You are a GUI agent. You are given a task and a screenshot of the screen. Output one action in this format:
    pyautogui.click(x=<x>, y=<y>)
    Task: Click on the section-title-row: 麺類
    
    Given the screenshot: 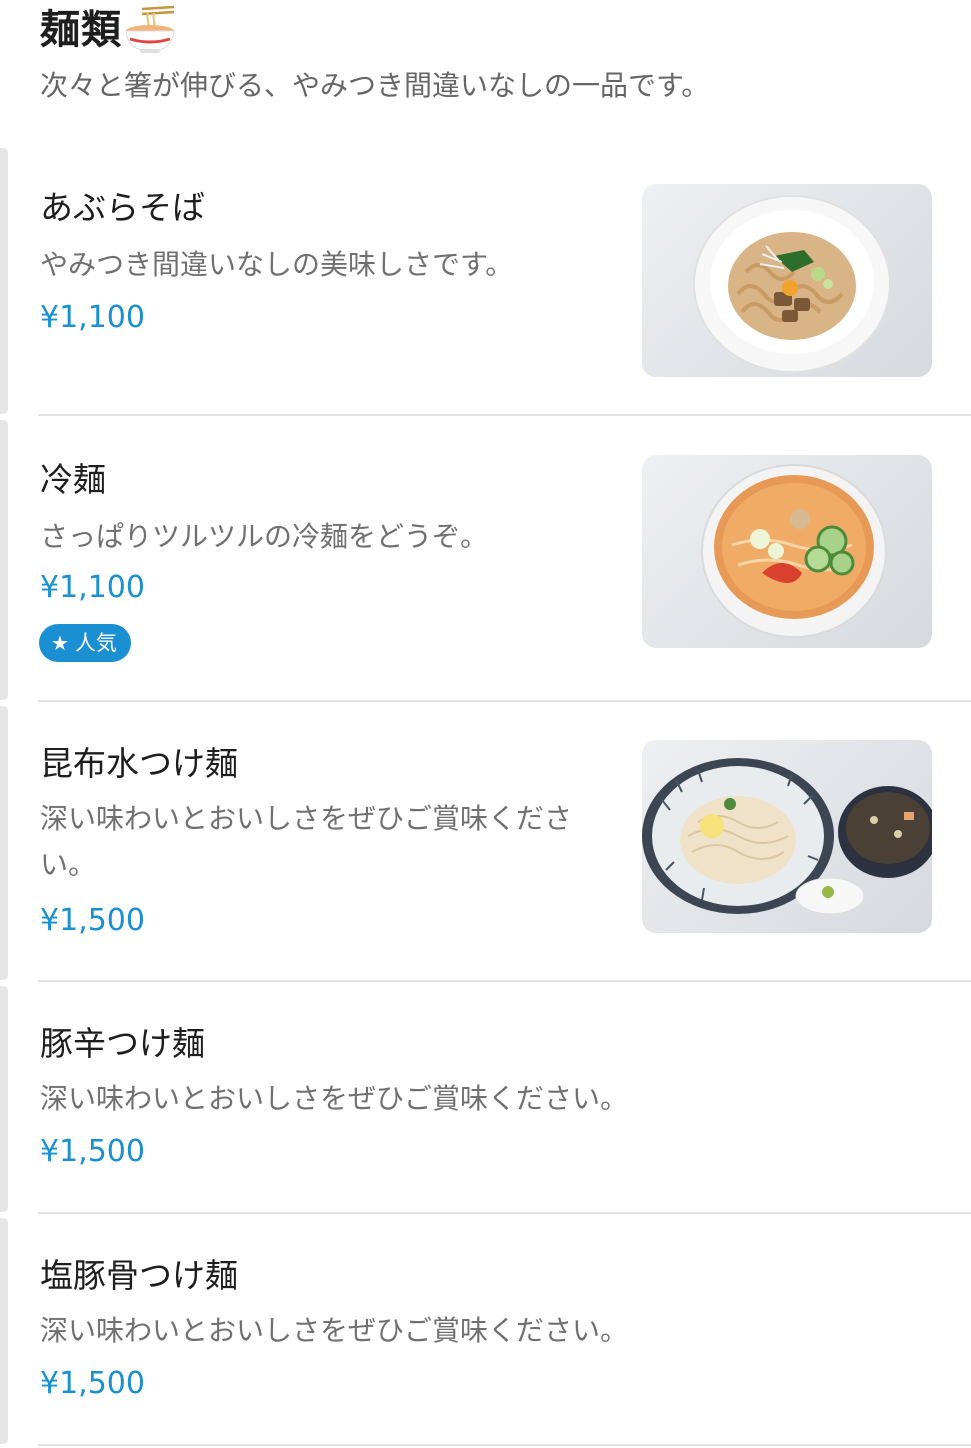 What is the action you would take?
    pyautogui.click(x=110, y=30)
    